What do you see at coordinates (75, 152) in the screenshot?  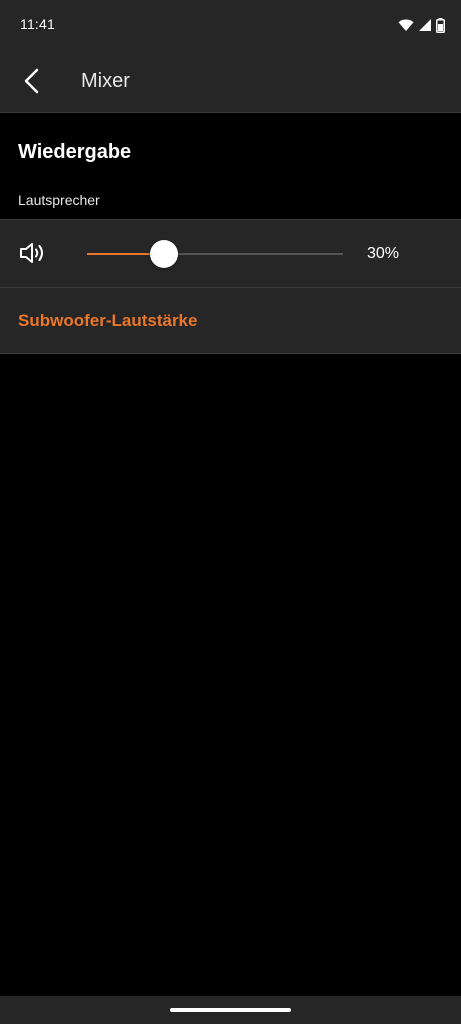 I see `section-title-playback: Wiedergabe` at bounding box center [75, 152].